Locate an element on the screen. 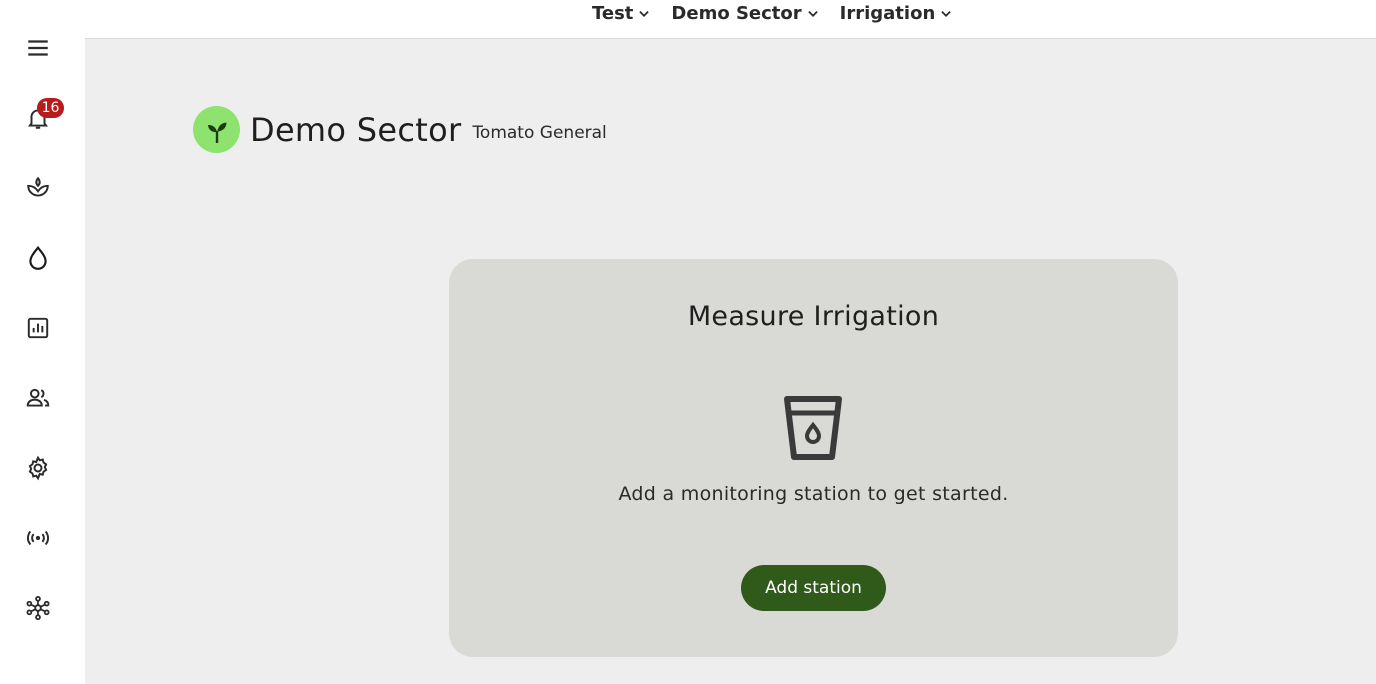  people-icon is located at coordinates (38, 397).